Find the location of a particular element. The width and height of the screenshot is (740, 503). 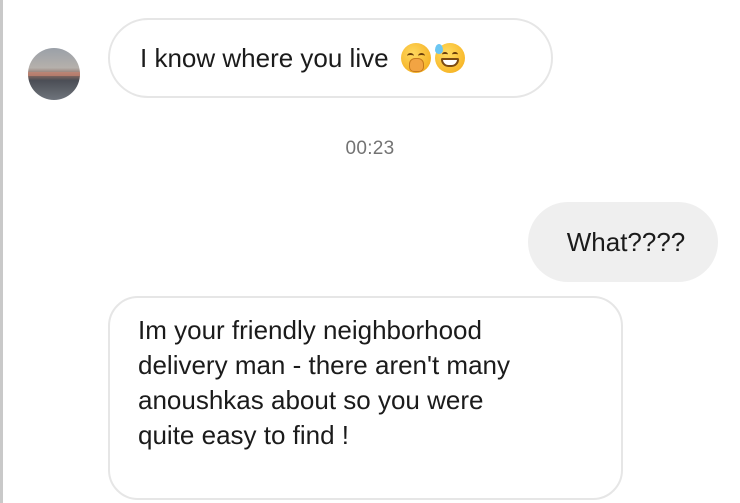

message-text-line: anoushkas about so you were is located at coordinates (311, 400).